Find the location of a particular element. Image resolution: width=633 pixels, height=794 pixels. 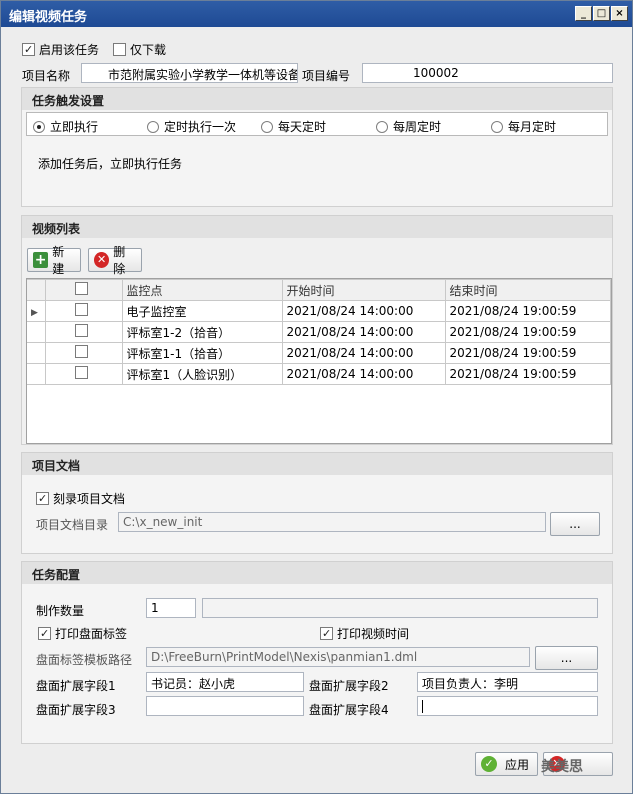

column-header-end: 结束时间 is located at coordinates (527, 290).